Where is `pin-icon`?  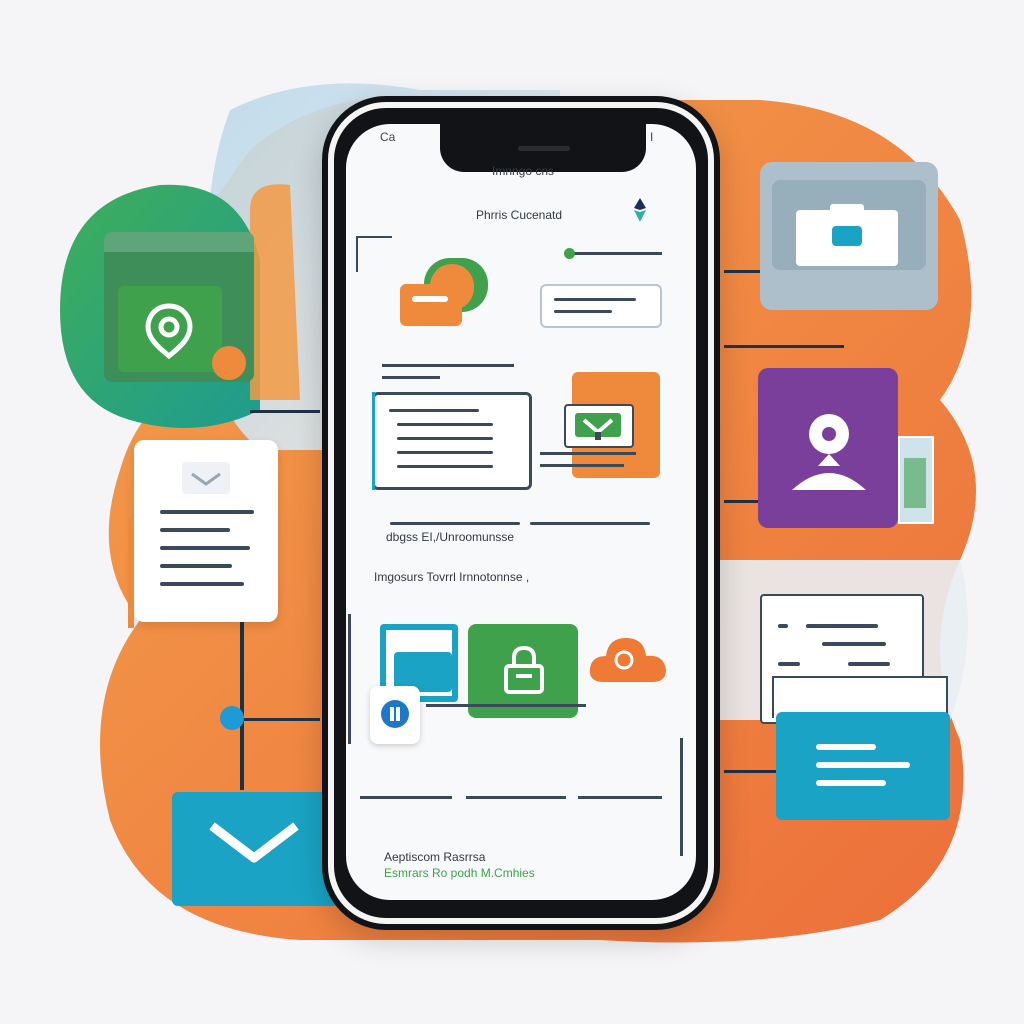 pin-icon is located at coordinates (169, 331).